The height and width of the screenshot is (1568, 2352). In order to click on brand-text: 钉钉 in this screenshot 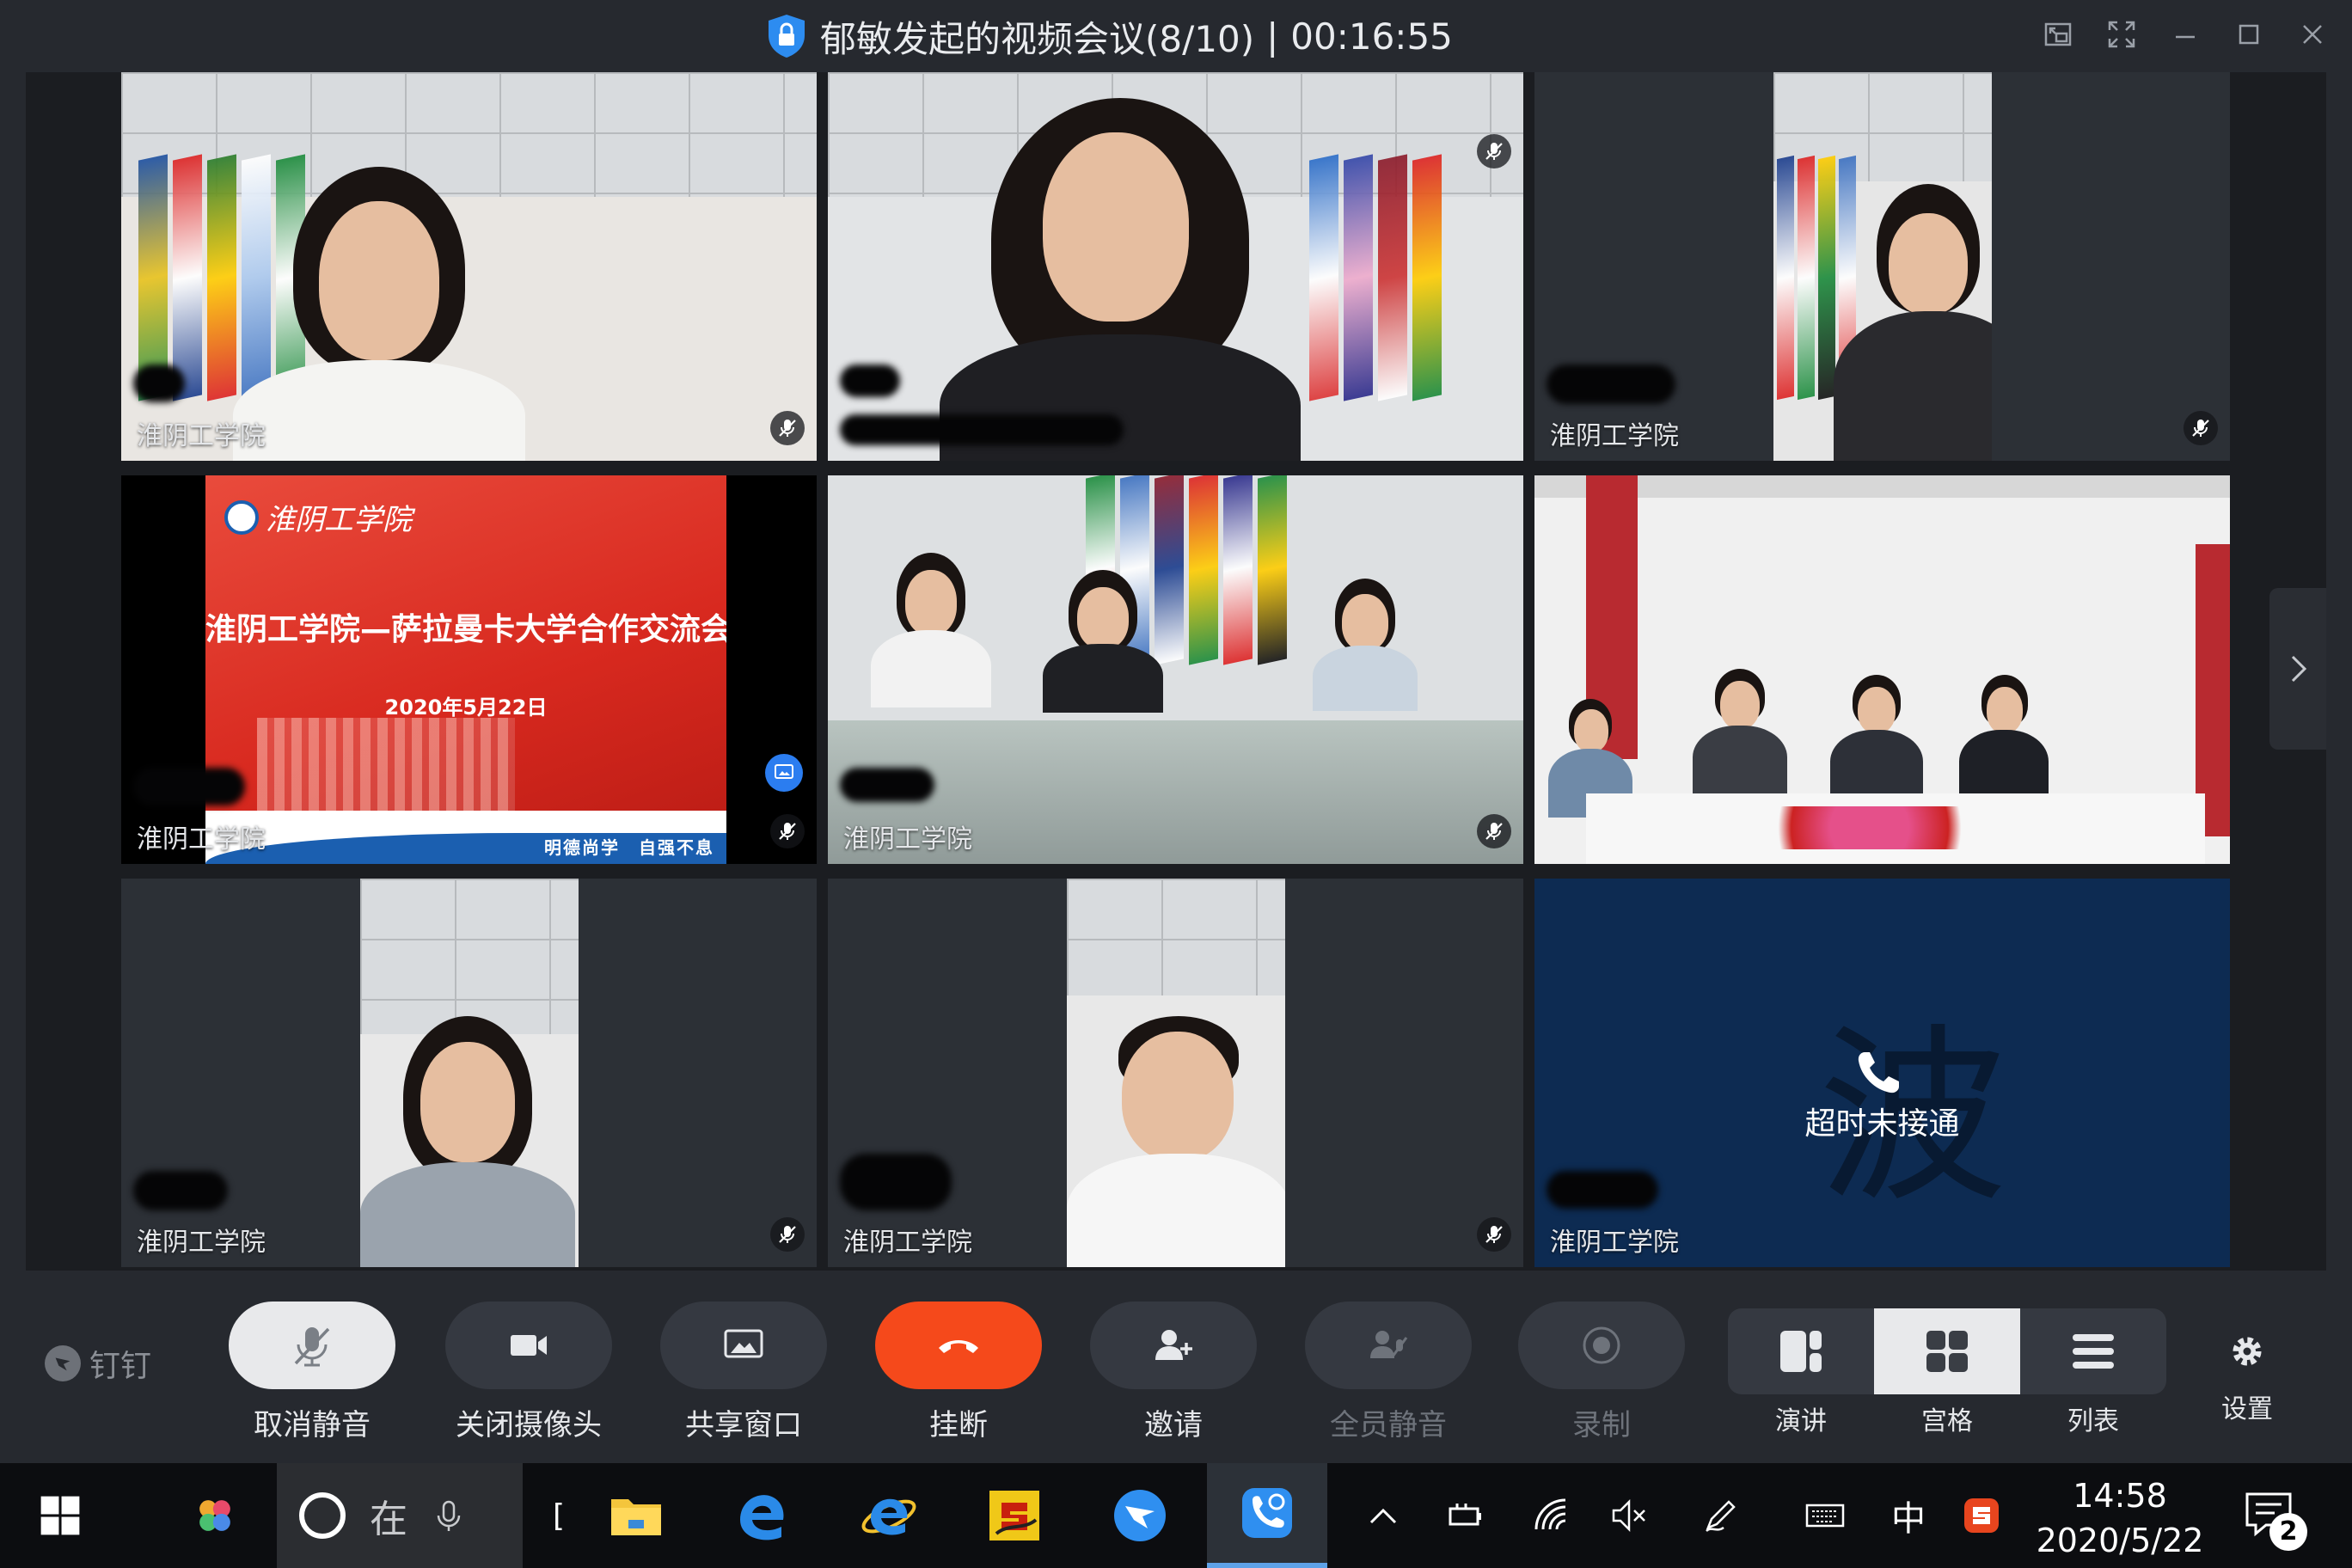, I will do `click(120, 1366)`.